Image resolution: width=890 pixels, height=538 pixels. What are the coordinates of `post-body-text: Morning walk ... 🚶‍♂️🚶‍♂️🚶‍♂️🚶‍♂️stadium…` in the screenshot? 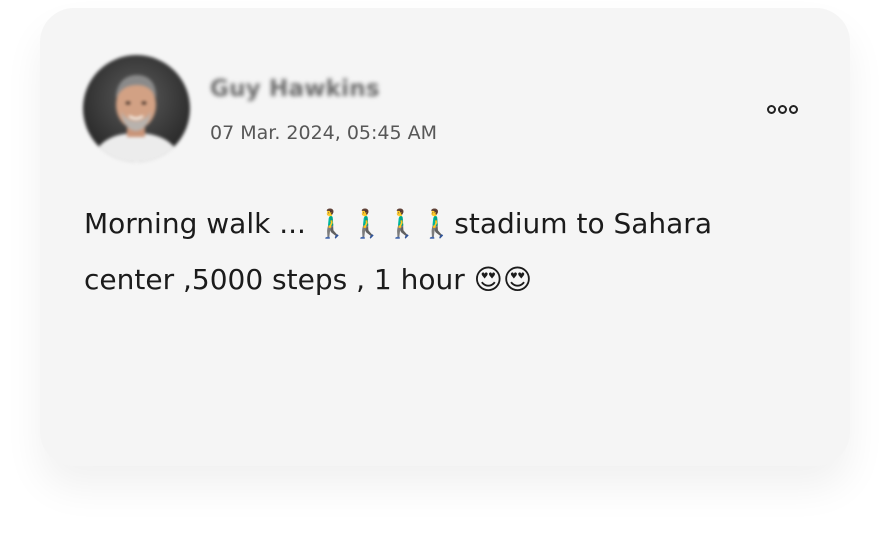 It's located at (398, 251).